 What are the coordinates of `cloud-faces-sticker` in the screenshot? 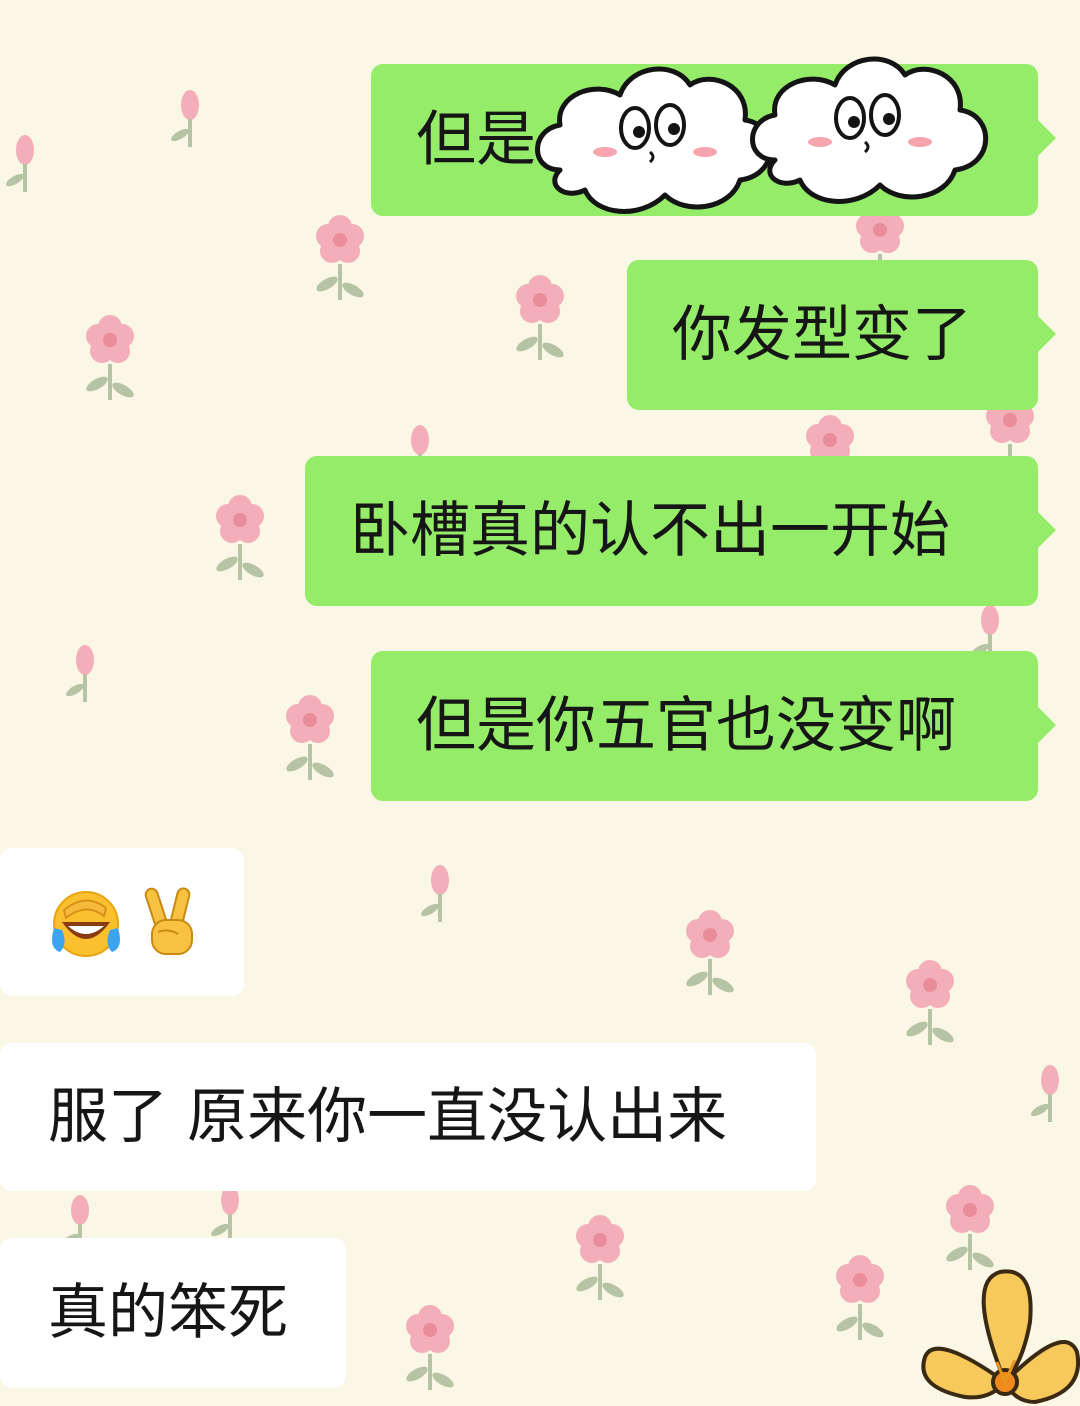 It's located at (762, 135).